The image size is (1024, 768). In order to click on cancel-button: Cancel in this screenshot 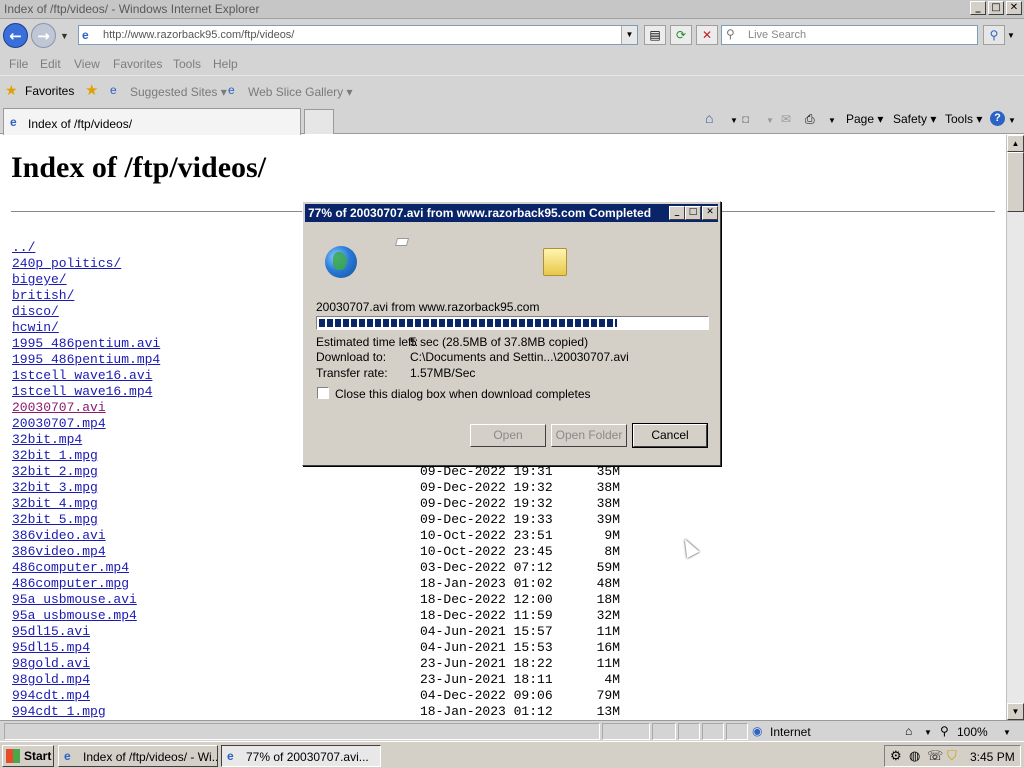, I will do `click(670, 435)`.